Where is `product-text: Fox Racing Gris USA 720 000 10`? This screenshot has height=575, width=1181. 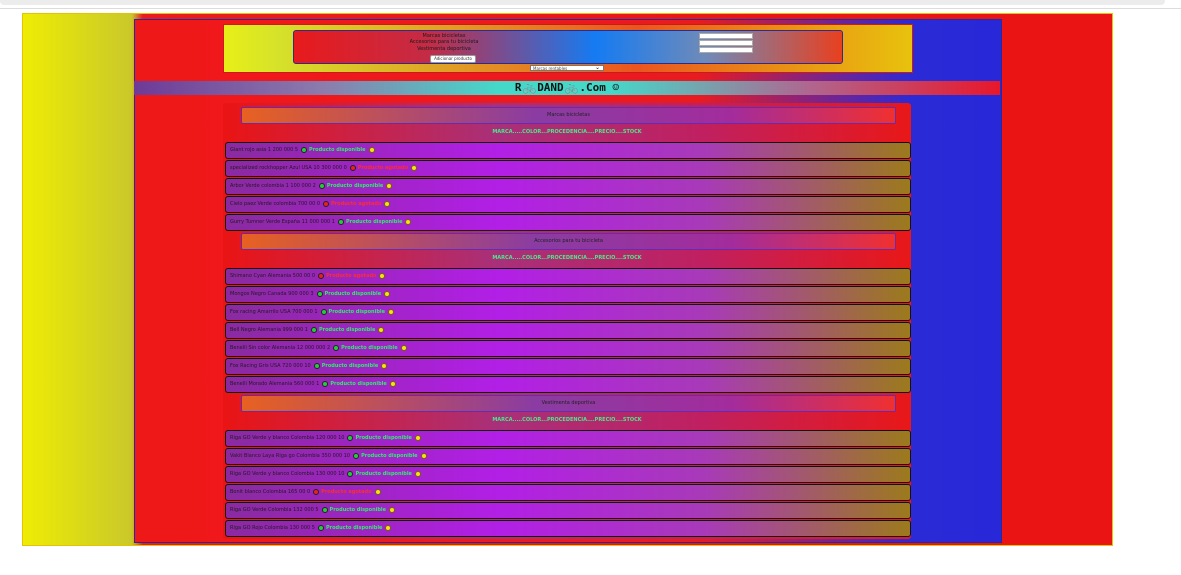 product-text: Fox Racing Gris USA 720 000 10 is located at coordinates (270, 366).